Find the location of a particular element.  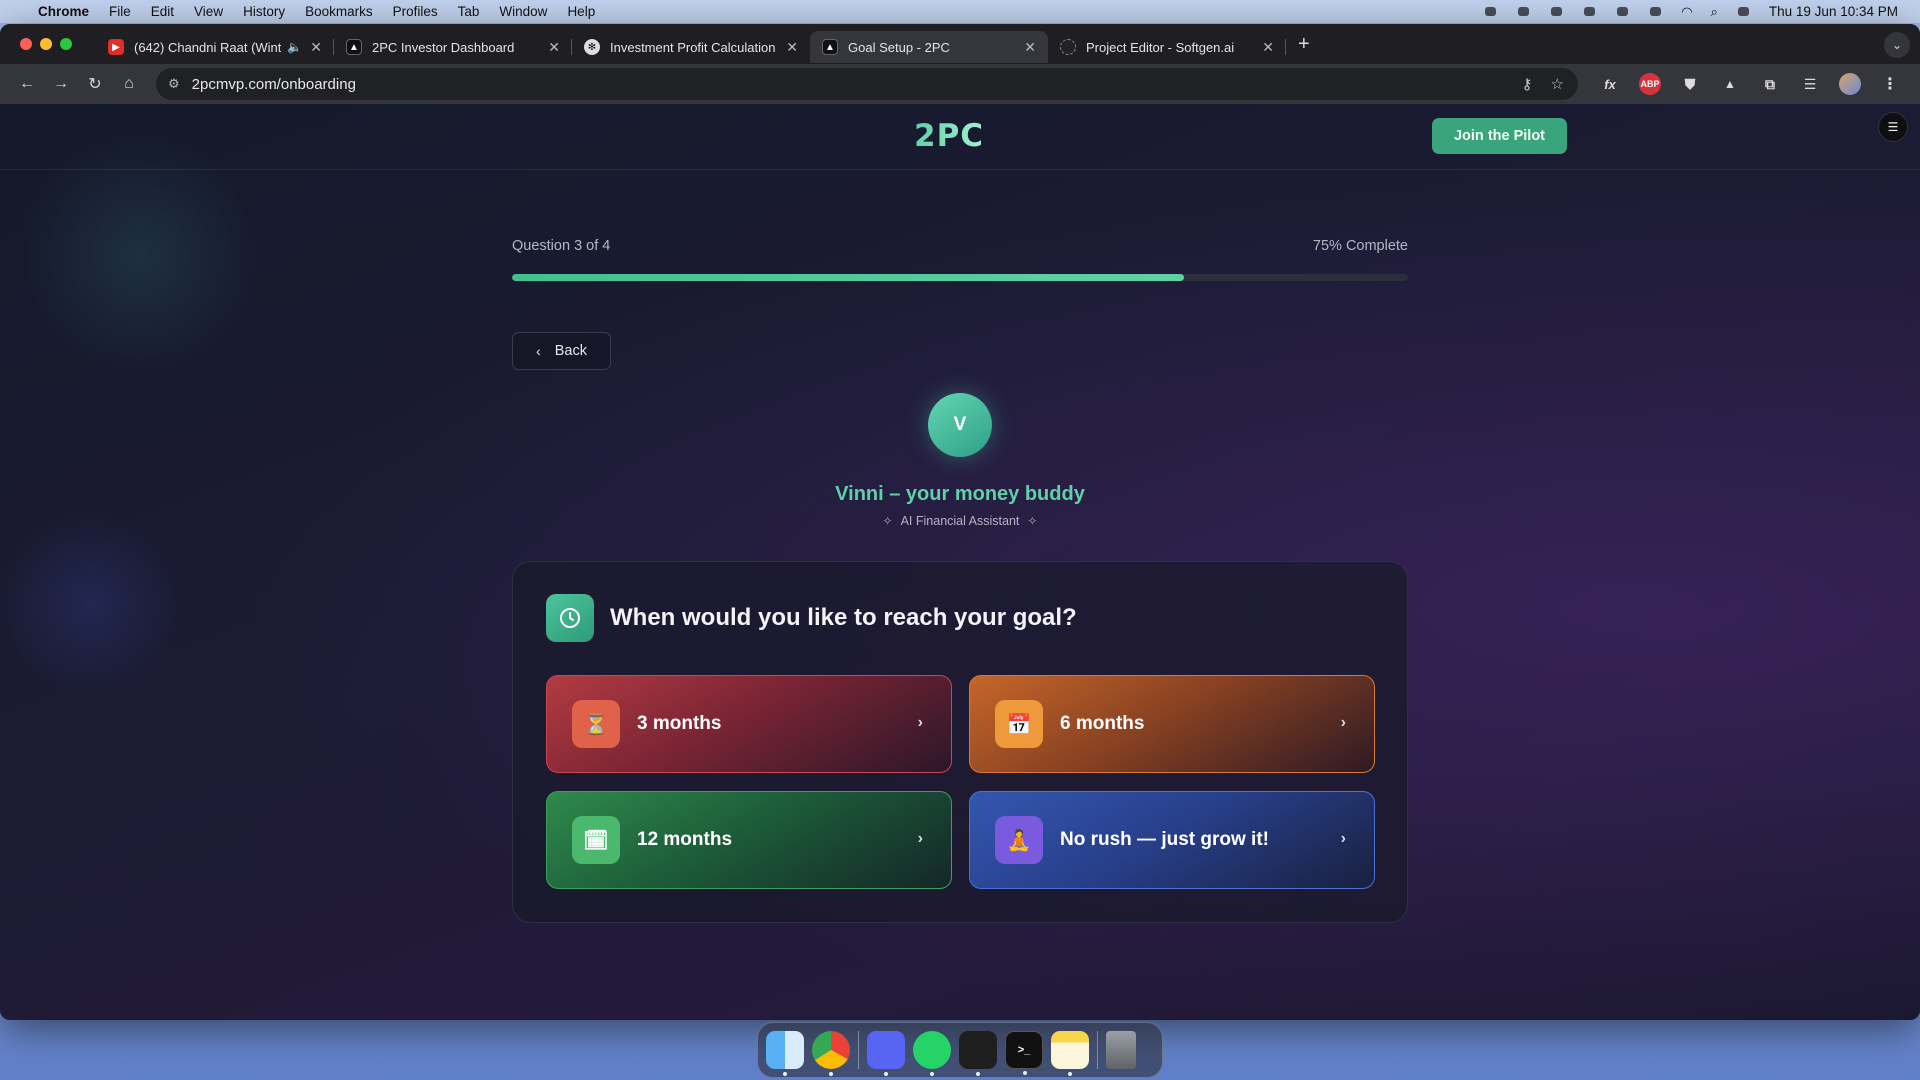

join-pilot-button: Join the Pilot is located at coordinates (1499, 136).